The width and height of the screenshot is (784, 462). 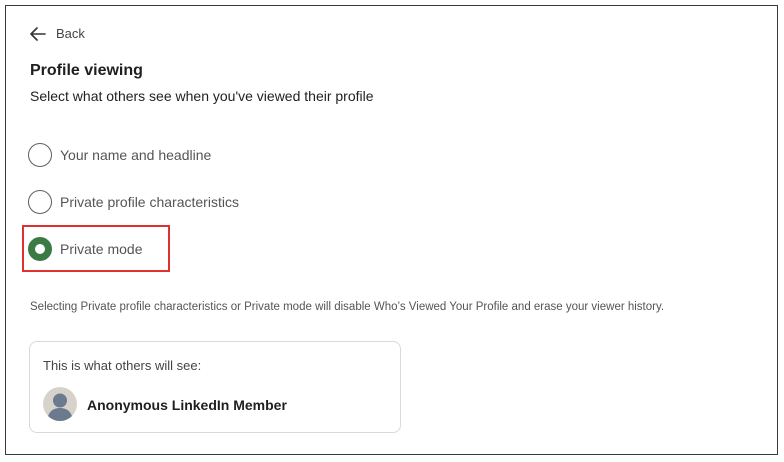 What do you see at coordinates (40, 202) in the screenshot?
I see `radio-private-profile-characteristics` at bounding box center [40, 202].